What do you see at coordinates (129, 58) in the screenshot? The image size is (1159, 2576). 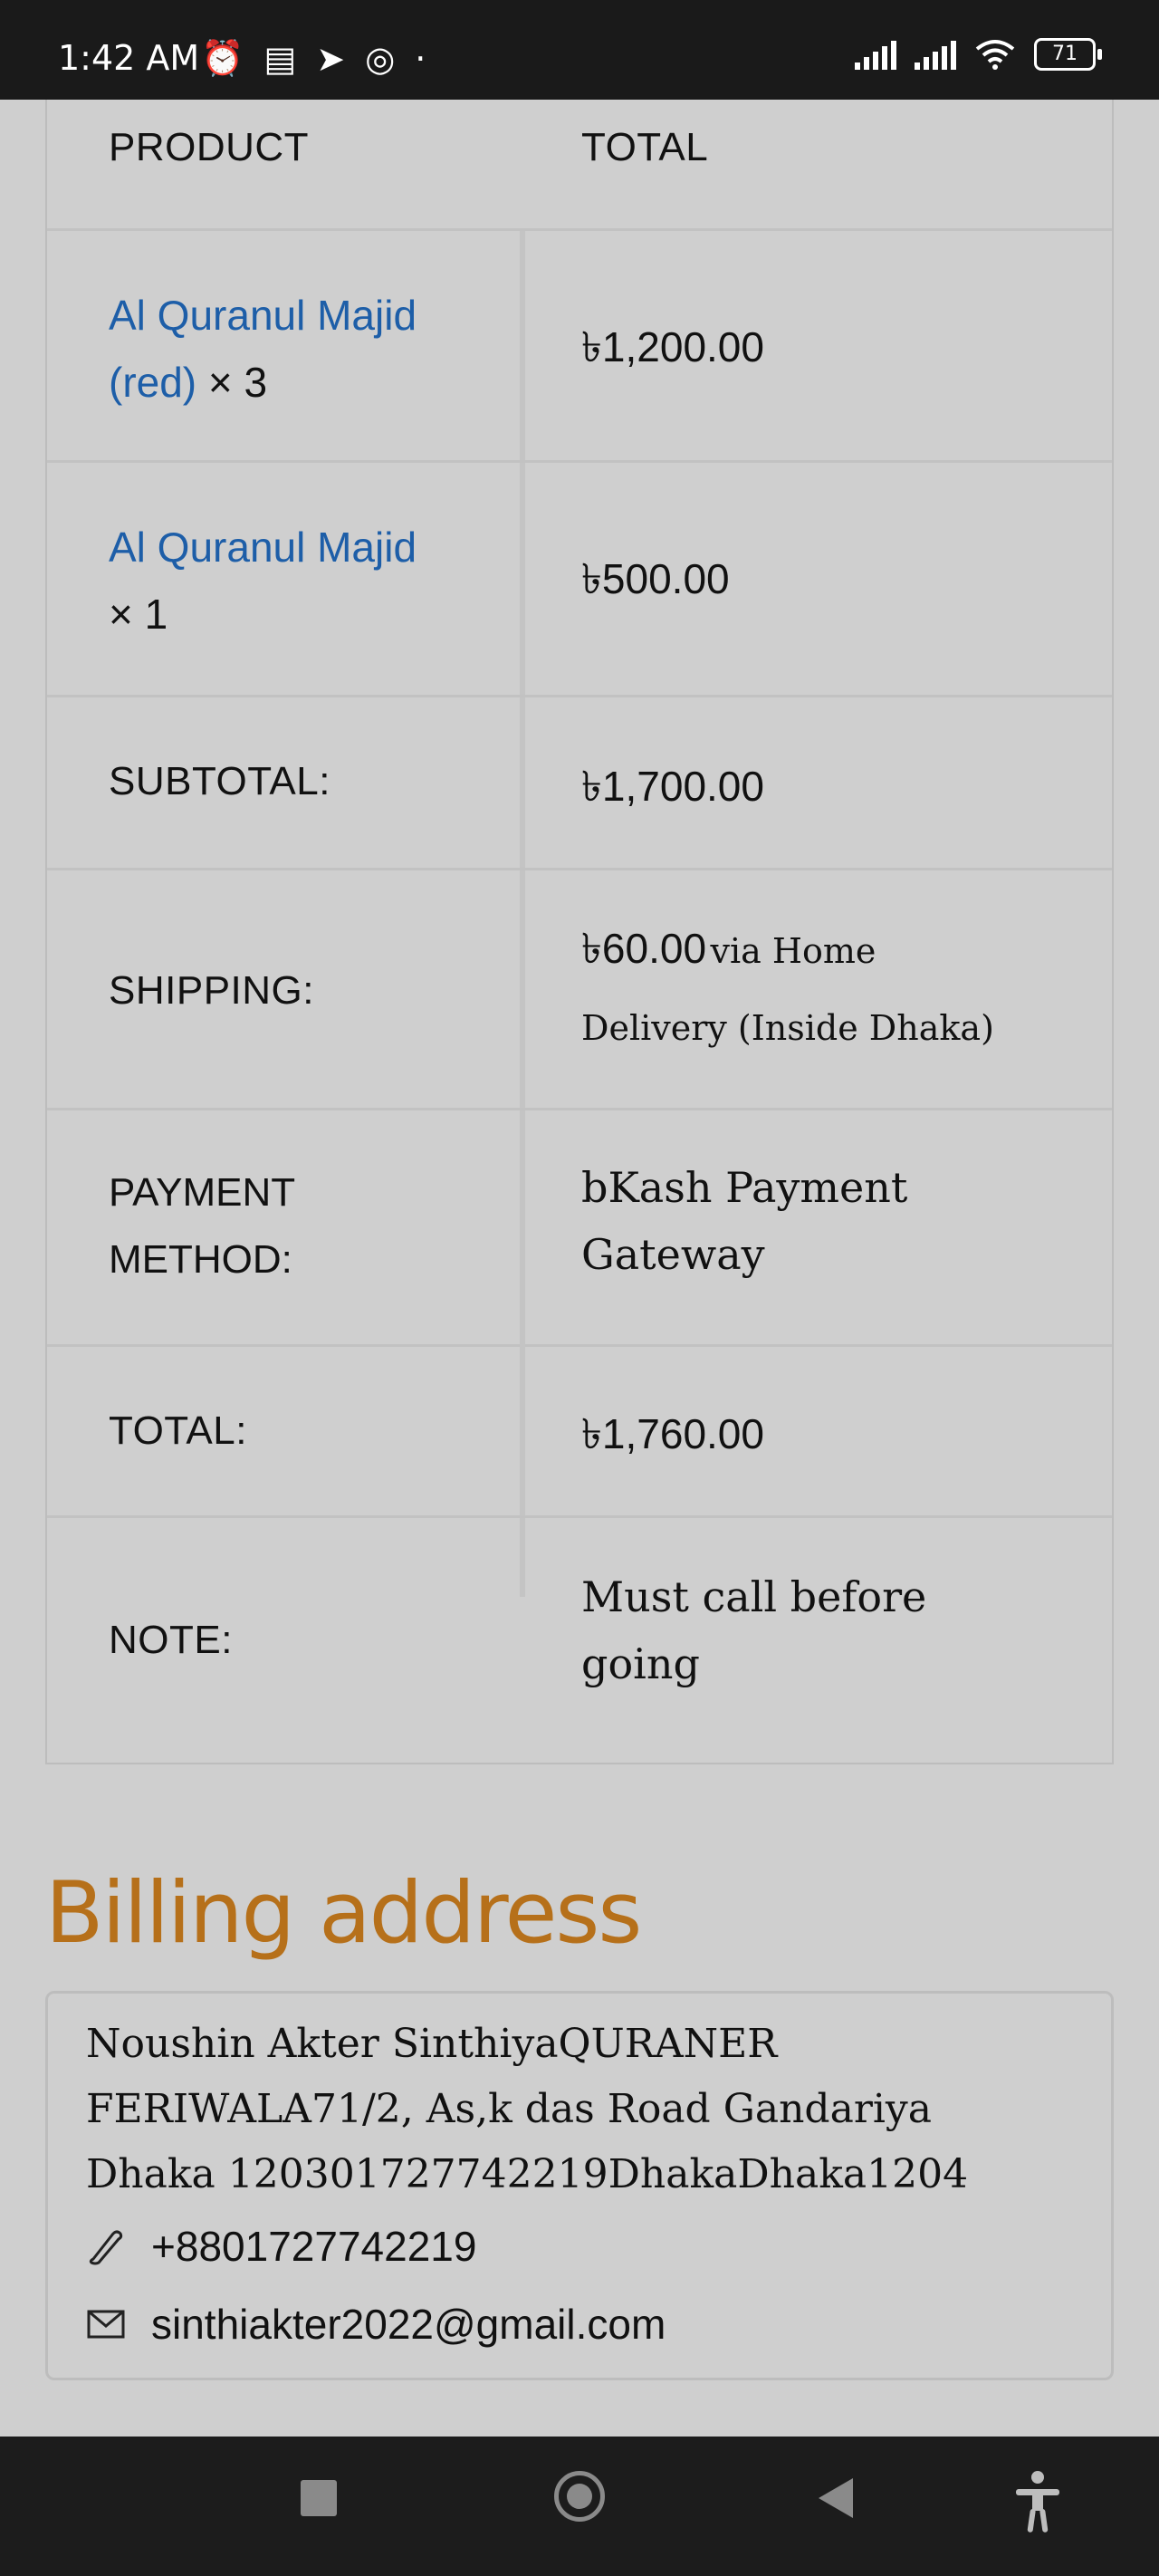 I see `status-time: 1:42 AM` at bounding box center [129, 58].